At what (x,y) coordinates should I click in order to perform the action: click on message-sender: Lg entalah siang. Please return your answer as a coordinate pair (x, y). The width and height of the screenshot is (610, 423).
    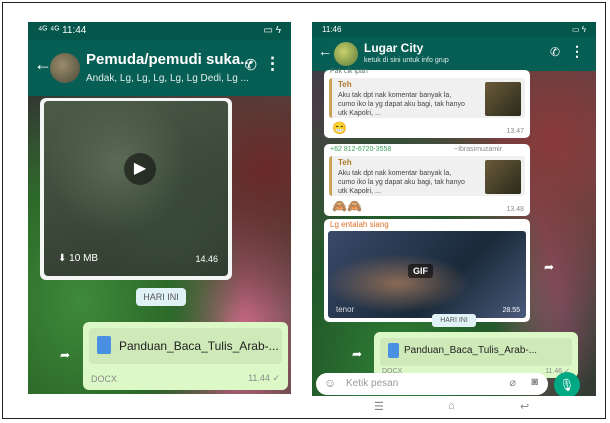
    Looking at the image, I should click on (359, 224).